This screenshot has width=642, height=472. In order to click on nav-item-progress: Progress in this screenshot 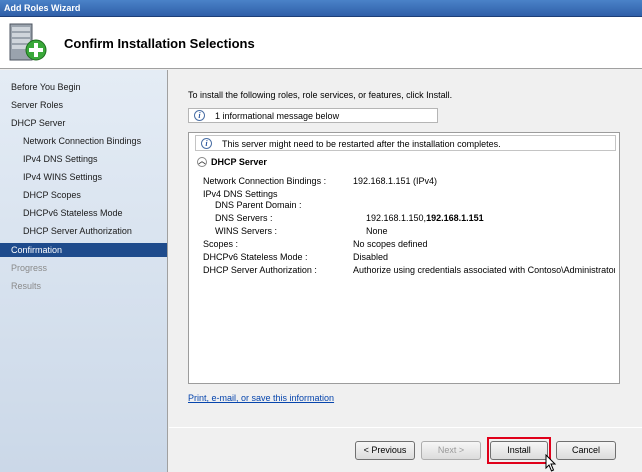, I will do `click(29, 268)`.